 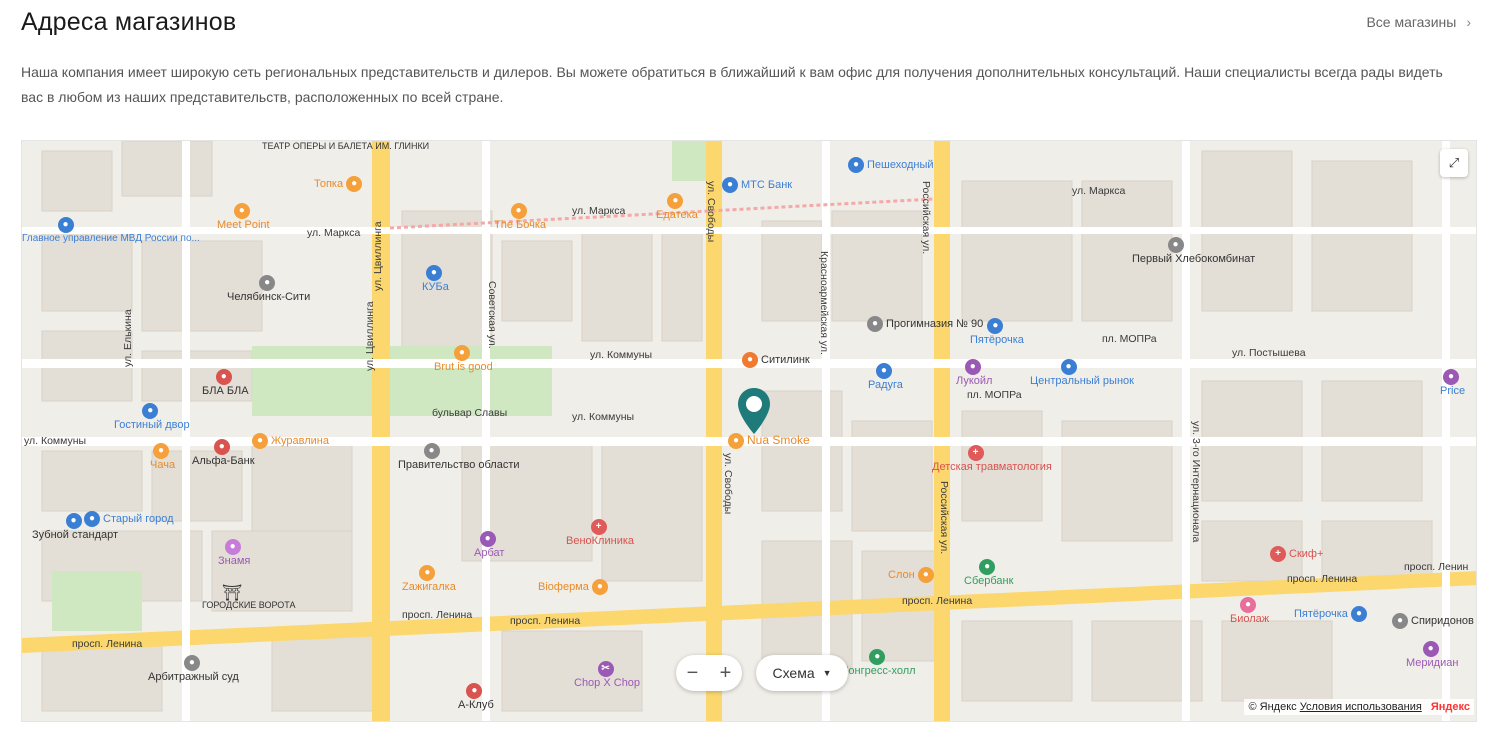 What do you see at coordinates (191, 663) in the screenshot?
I see `court-icon: ●` at bounding box center [191, 663].